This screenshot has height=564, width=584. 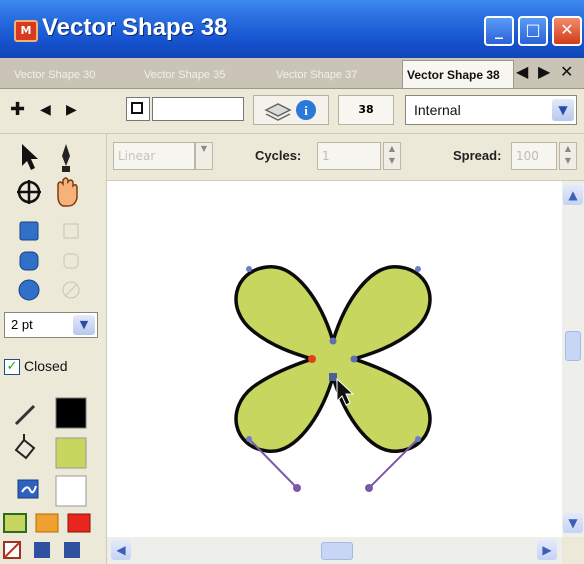 What do you see at coordinates (45, 110) in the screenshot?
I see `previous-shape-icon: ◀` at bounding box center [45, 110].